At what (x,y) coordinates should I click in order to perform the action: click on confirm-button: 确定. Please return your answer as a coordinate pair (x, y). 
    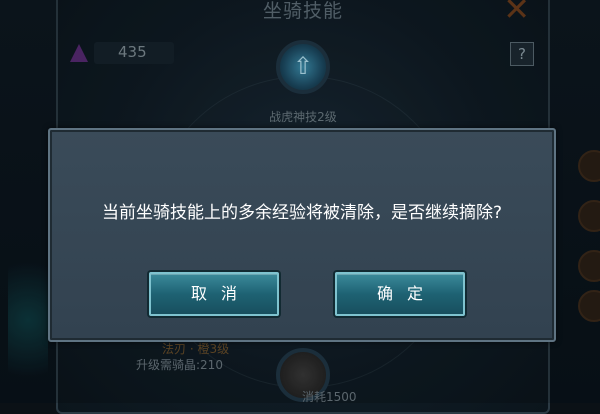
    Looking at the image, I should click on (400, 294).